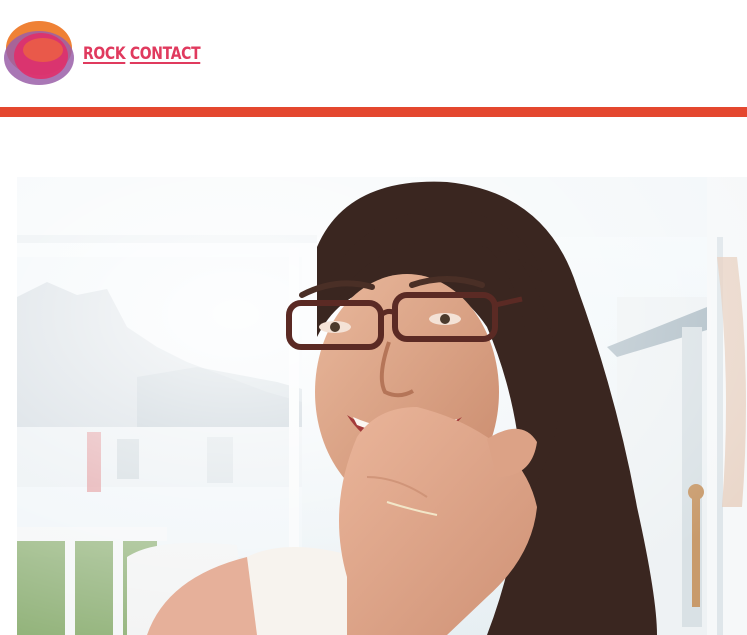  Describe the element at coordinates (165, 53) in the screenshot. I see `brand-word-contact: CONTACT` at that location.